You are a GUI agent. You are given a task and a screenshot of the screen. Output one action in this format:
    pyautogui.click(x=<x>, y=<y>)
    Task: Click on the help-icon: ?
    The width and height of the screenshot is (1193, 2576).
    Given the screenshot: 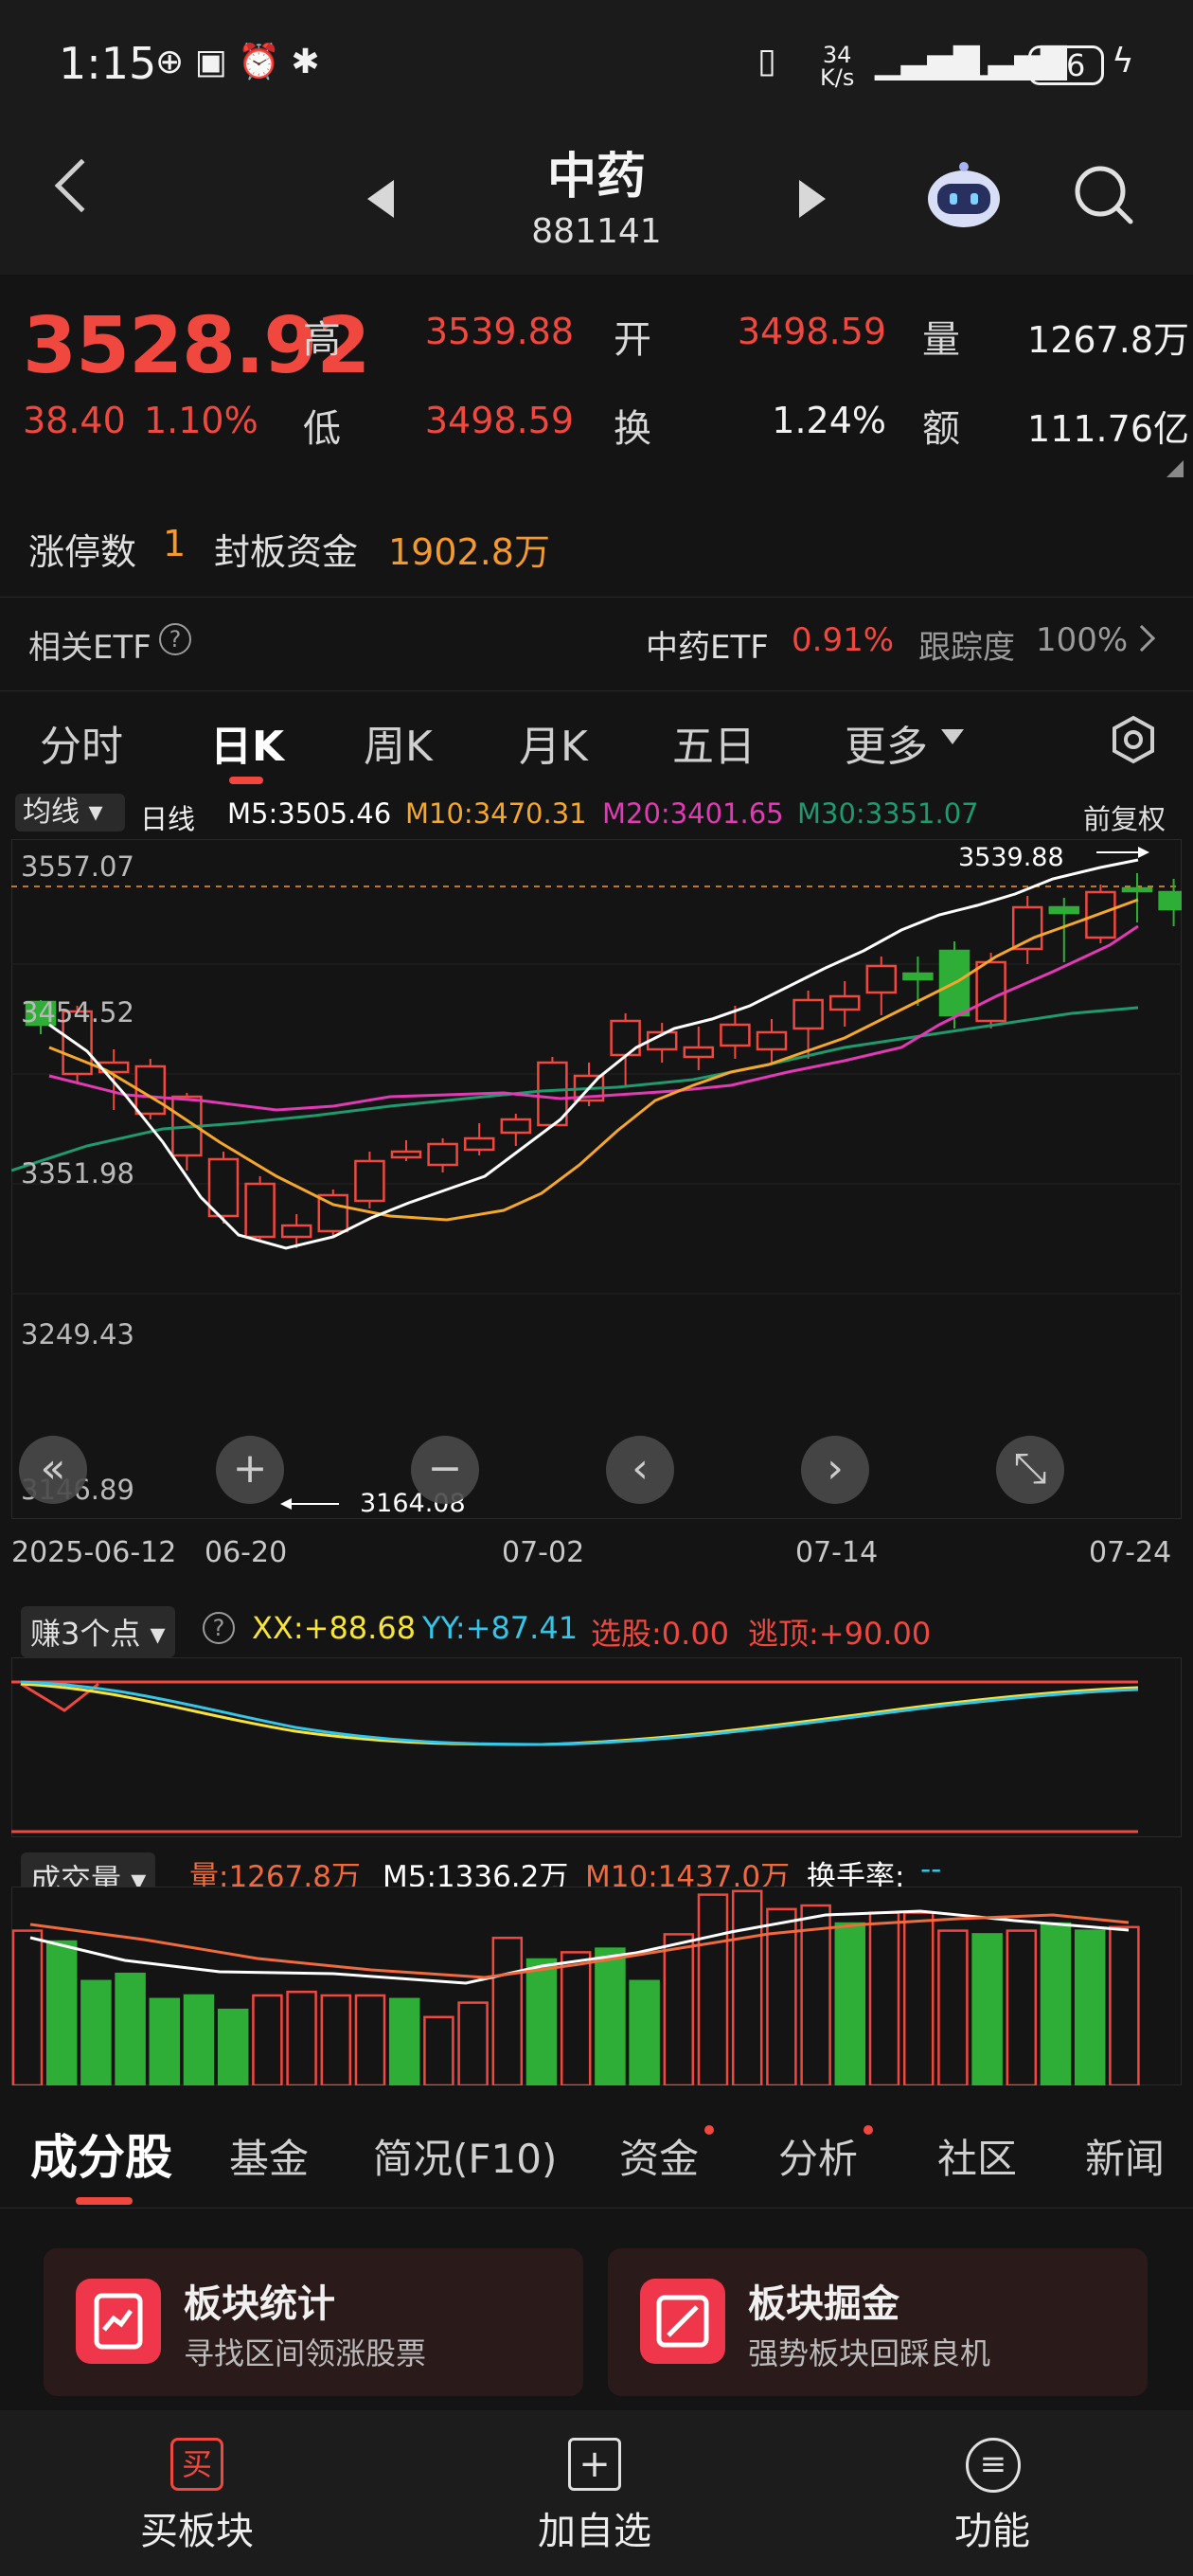 What is the action you would take?
    pyautogui.click(x=175, y=639)
    